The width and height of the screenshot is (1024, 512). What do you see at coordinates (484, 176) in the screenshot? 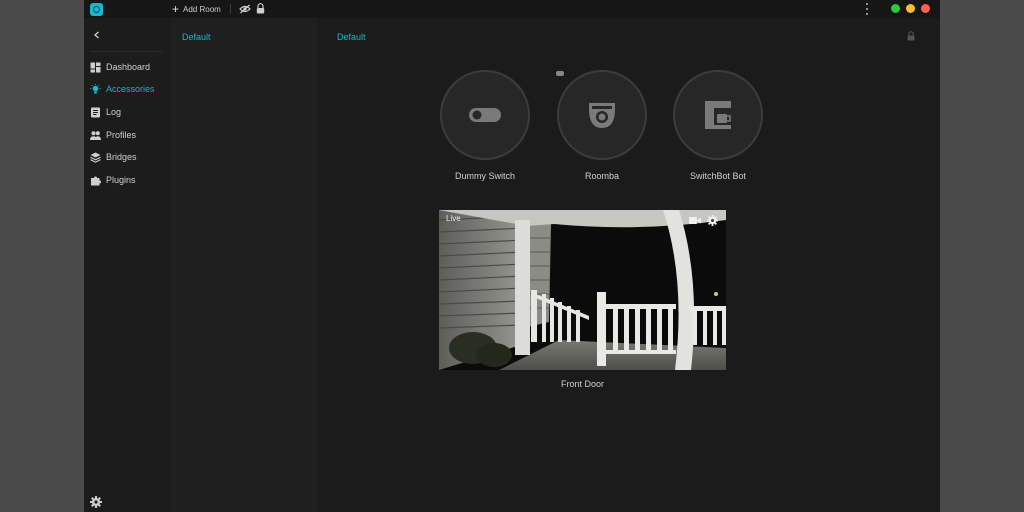
I see `accessory-label: Dummy Switch` at bounding box center [484, 176].